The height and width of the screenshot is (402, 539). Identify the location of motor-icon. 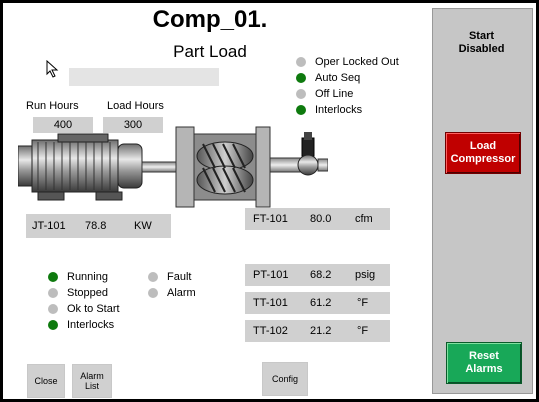
(98, 167).